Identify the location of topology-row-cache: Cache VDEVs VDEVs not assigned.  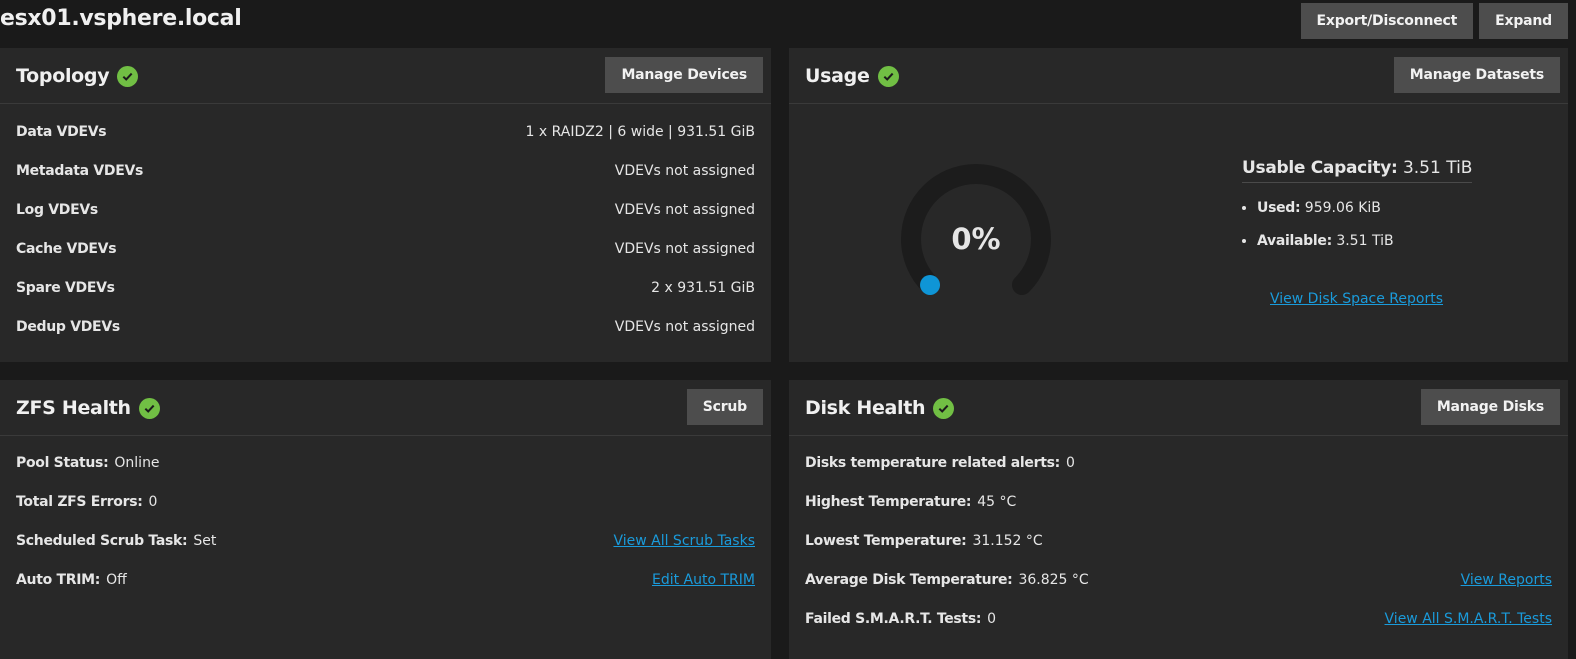
(385, 249).